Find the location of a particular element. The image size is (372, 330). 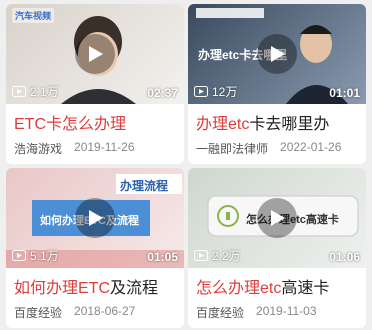

view-count-text: 2.1万 is located at coordinates (44, 92).